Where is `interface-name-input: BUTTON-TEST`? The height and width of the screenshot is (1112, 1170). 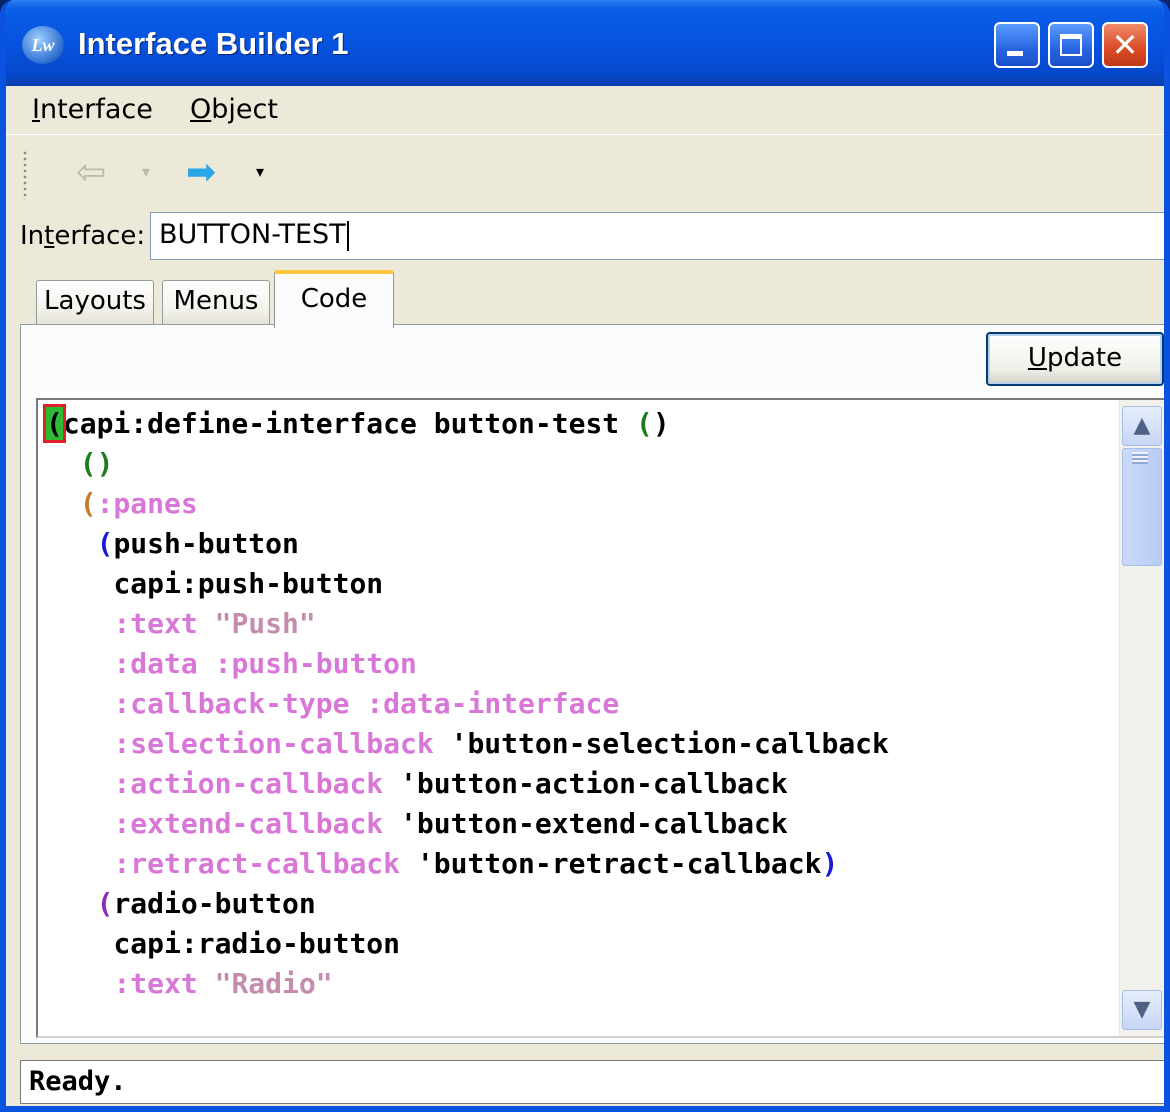 interface-name-input: BUTTON-TEST is located at coordinates (657, 236).